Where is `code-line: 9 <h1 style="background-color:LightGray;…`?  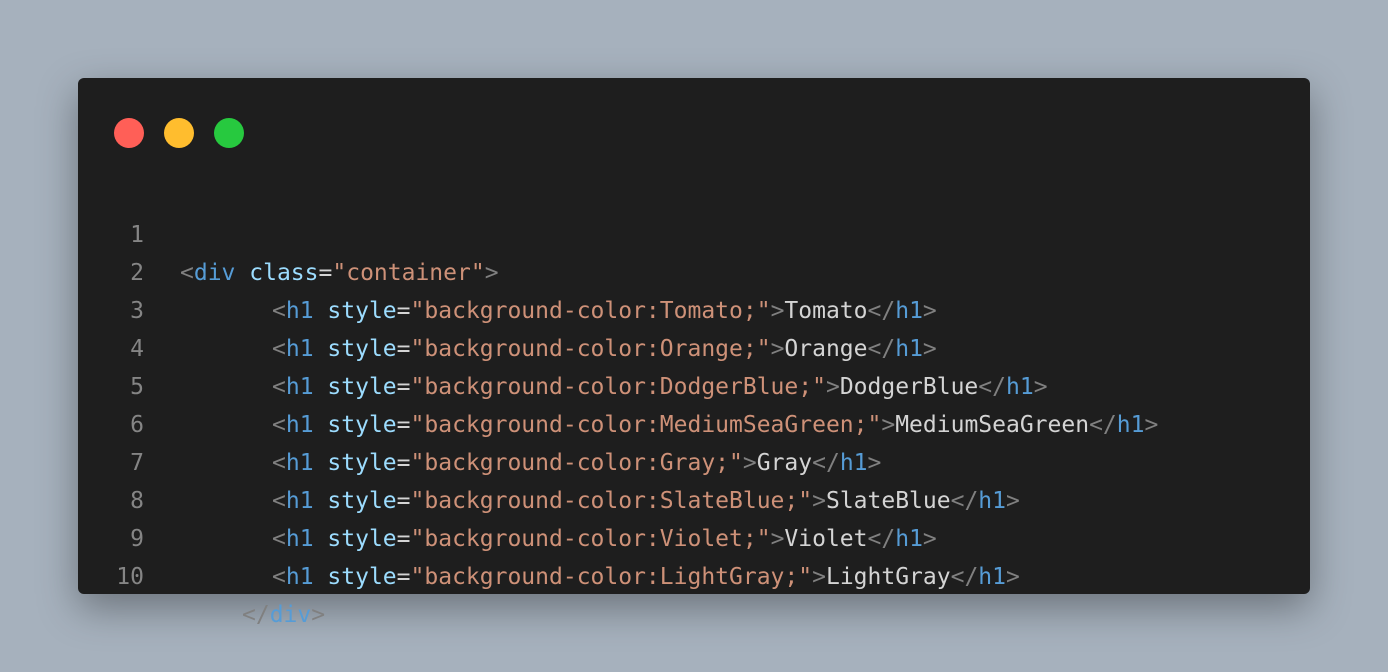 code-line: 9 <h1 style="background-color:LightGray;… is located at coordinates (694, 536).